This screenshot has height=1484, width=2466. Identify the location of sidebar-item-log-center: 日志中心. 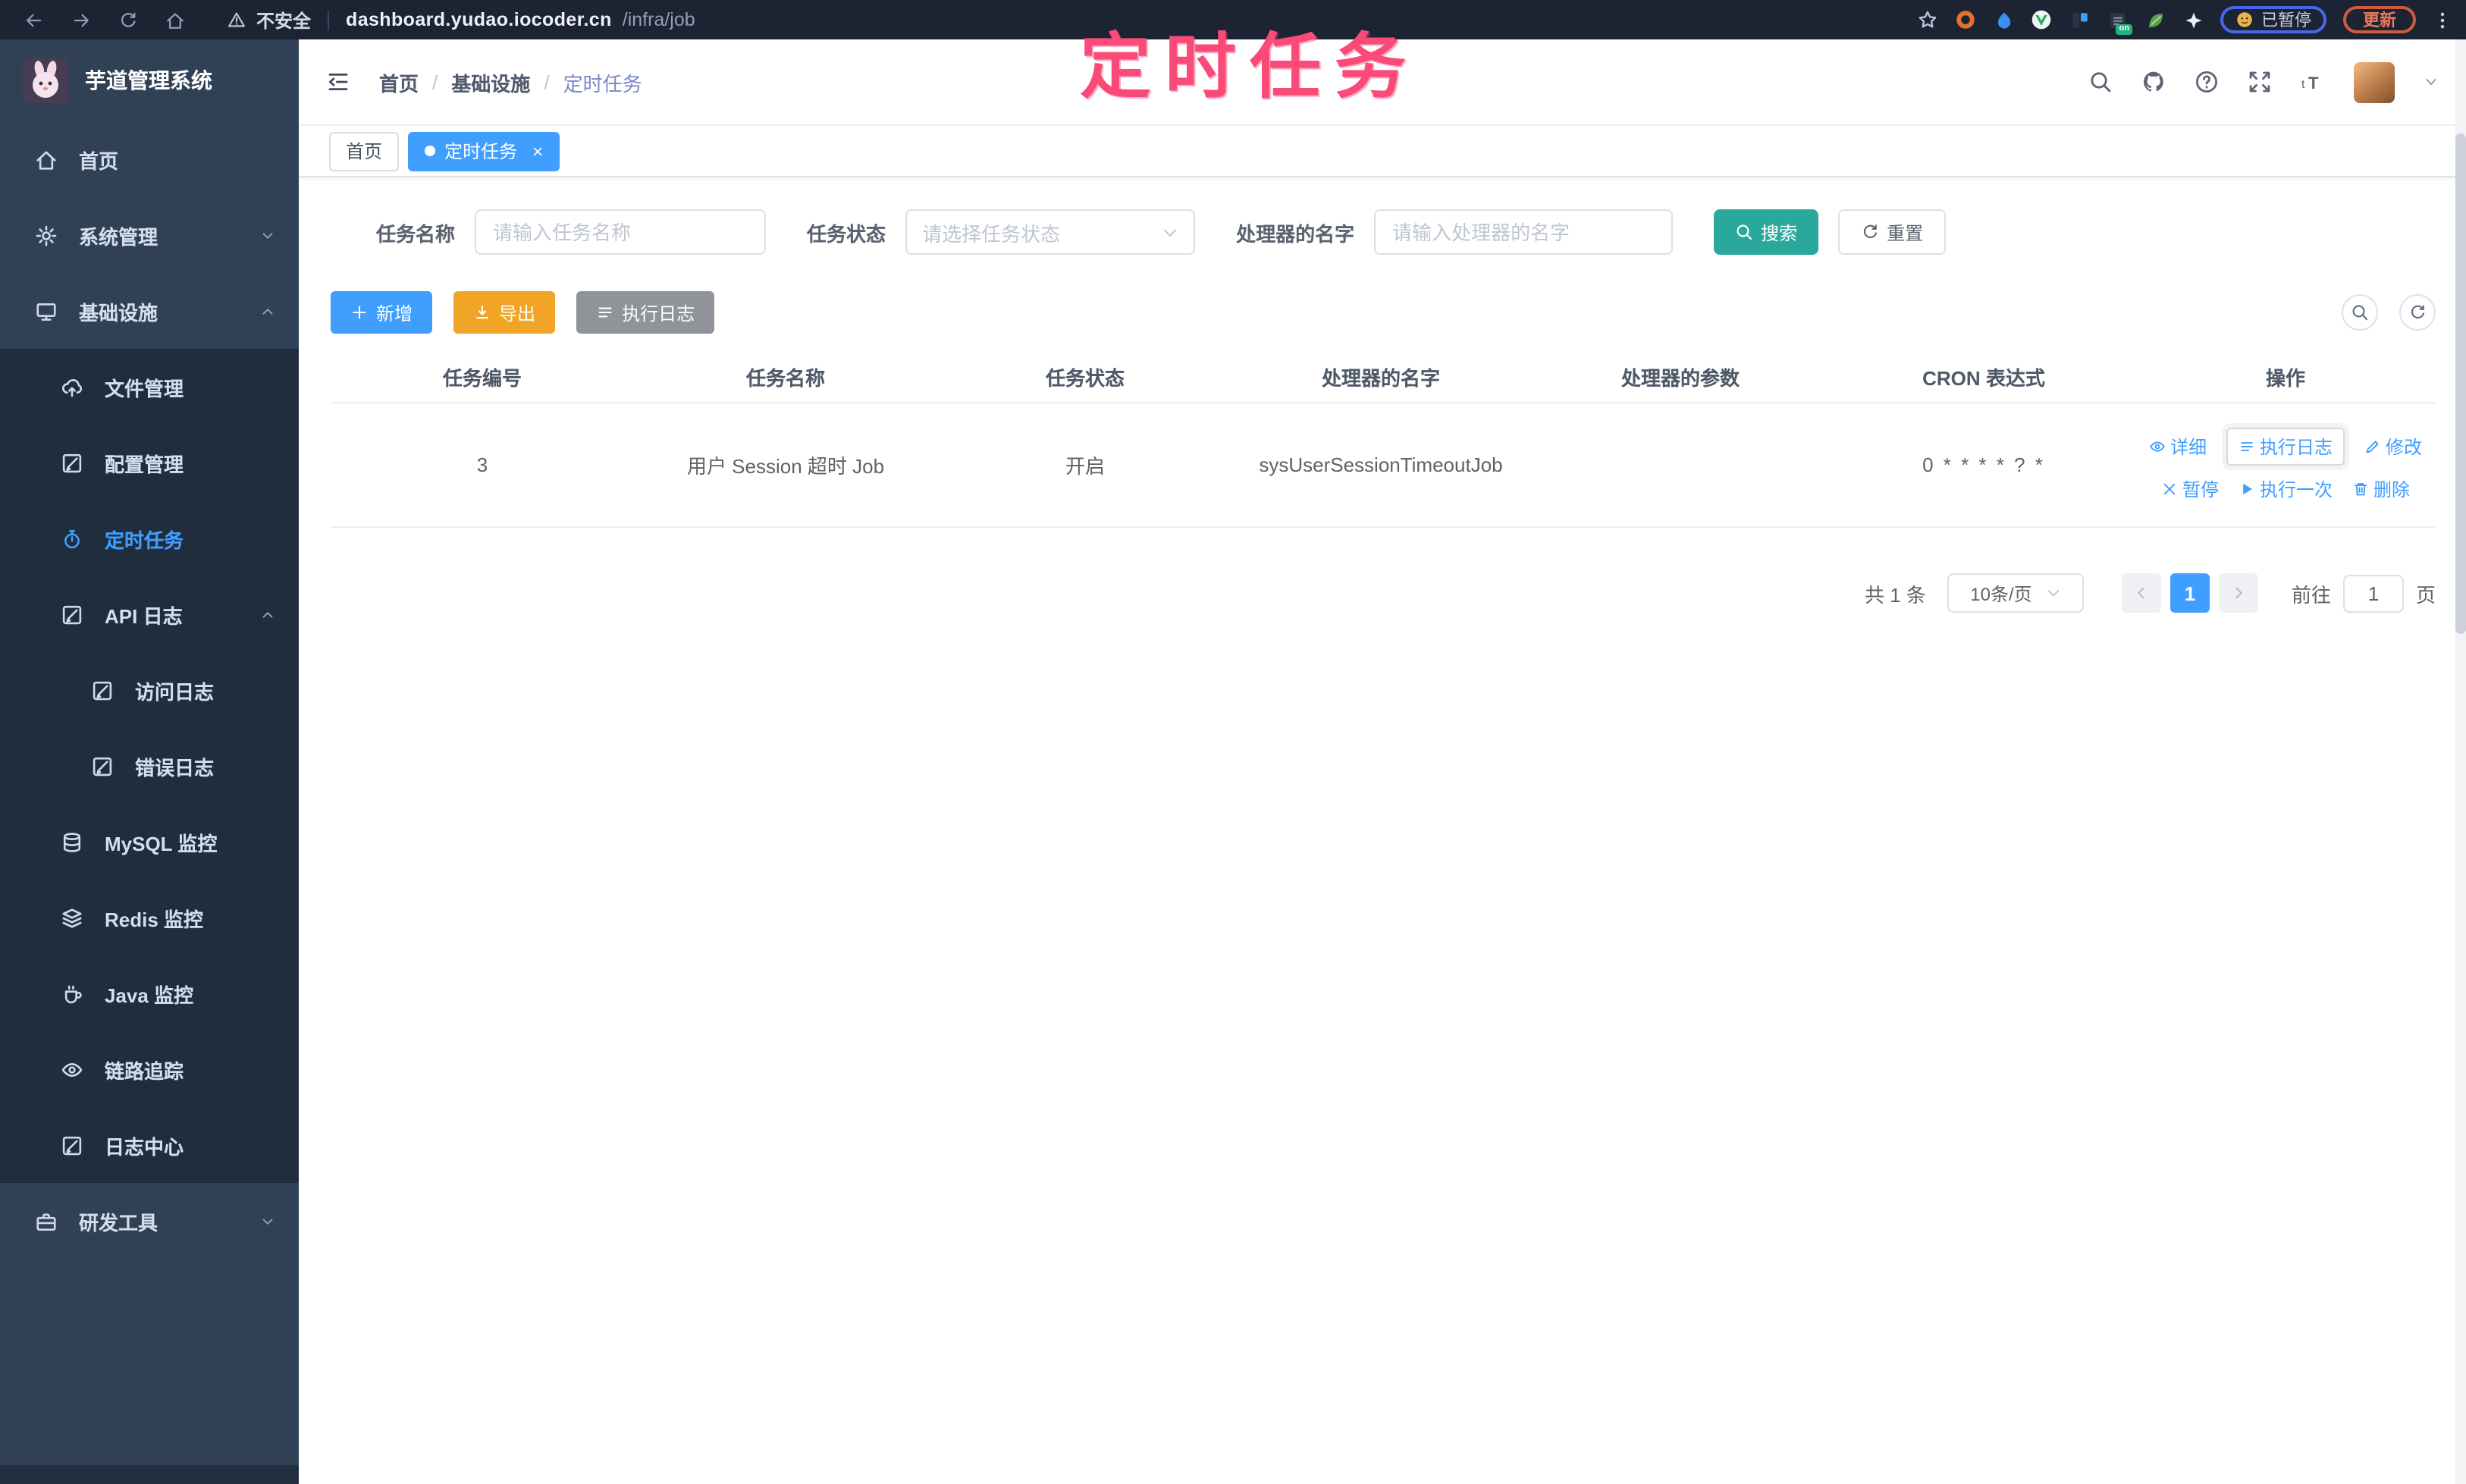
(149, 1145).